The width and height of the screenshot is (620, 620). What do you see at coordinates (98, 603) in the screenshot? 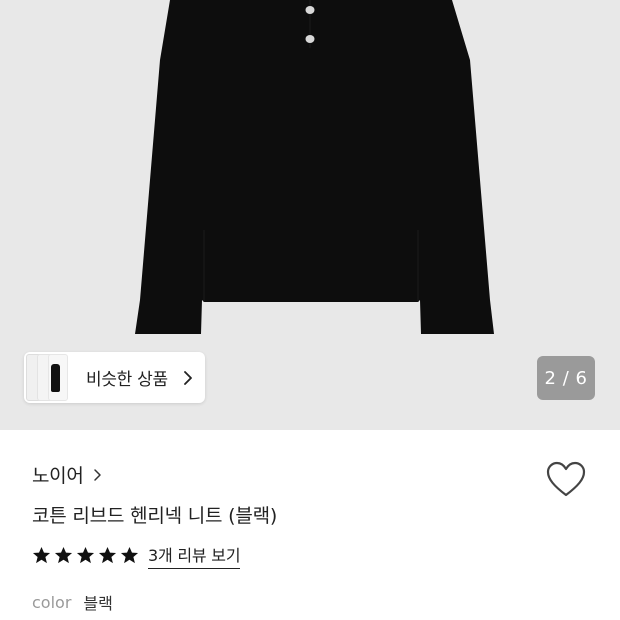
I see `option-value: 블랙` at bounding box center [98, 603].